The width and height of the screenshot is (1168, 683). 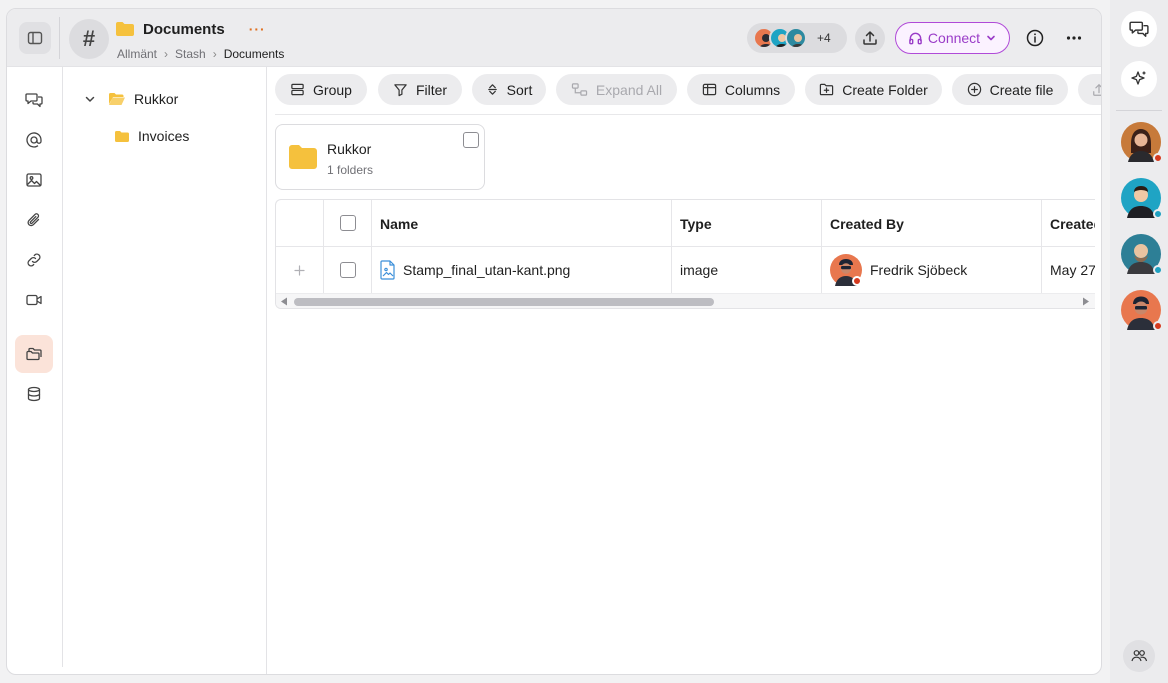 I want to click on plus-circle-icon, so click(x=974, y=89).